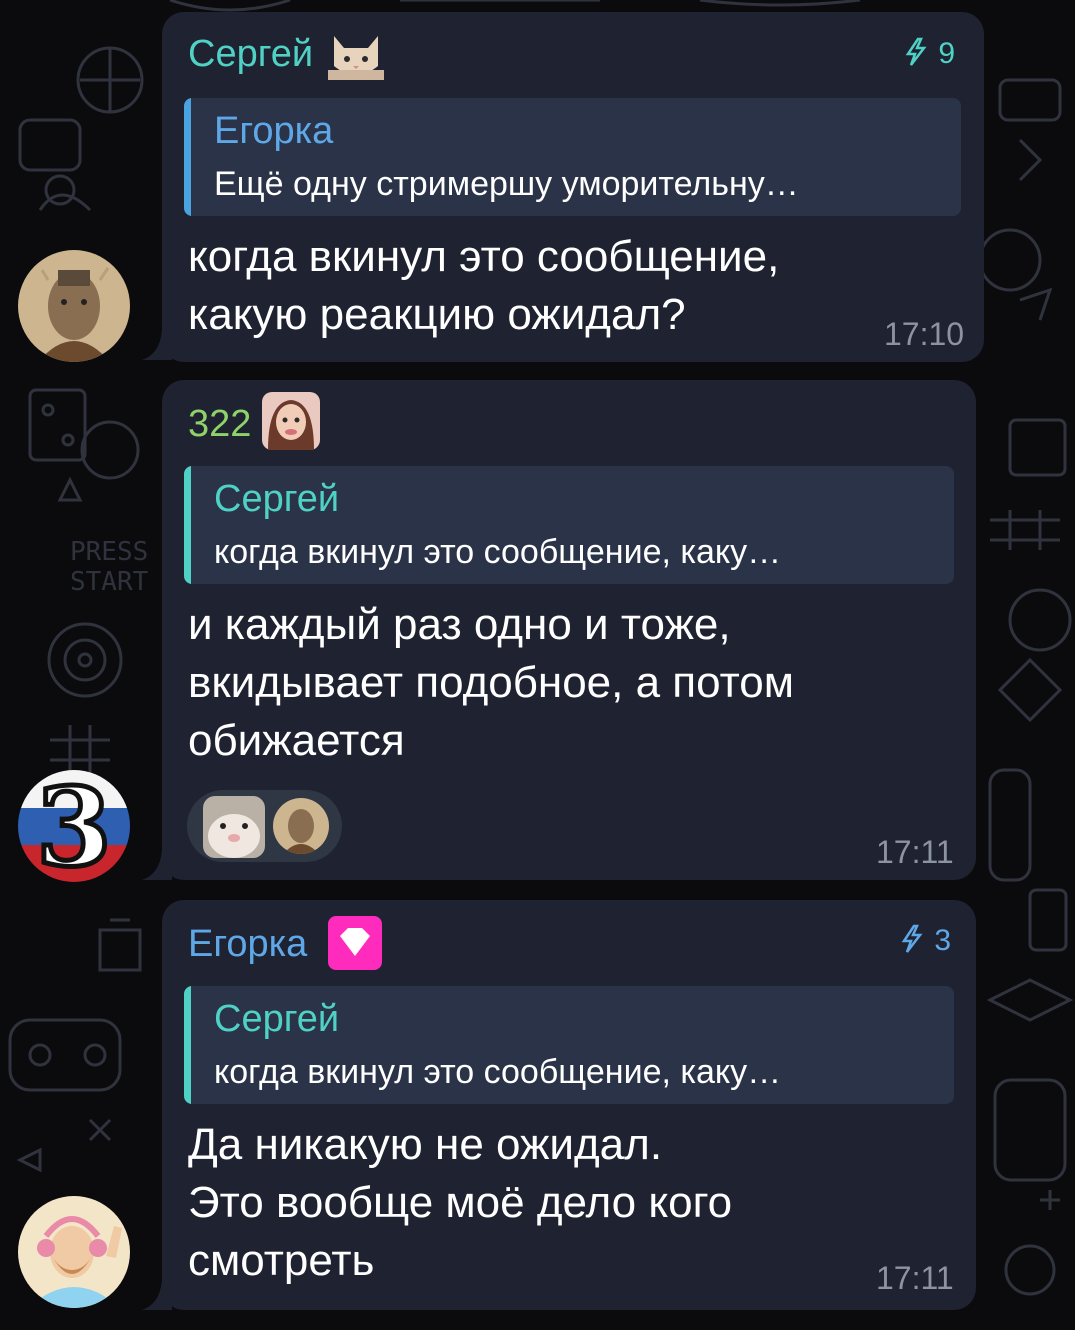 The width and height of the screenshot is (1075, 1330). I want to click on reactions-pill, so click(264, 826).